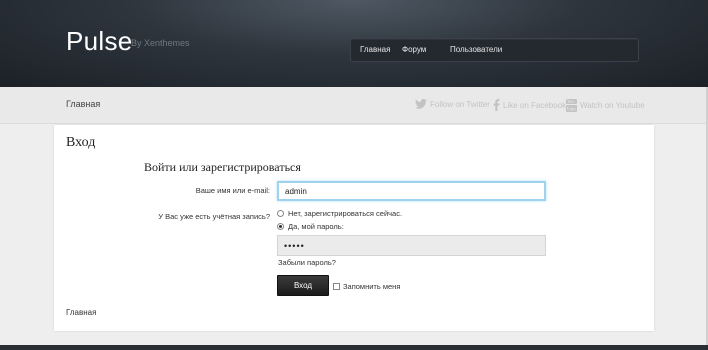 The height and width of the screenshot is (350, 708). I want to click on youtube-icon: You Tube, so click(571, 105).